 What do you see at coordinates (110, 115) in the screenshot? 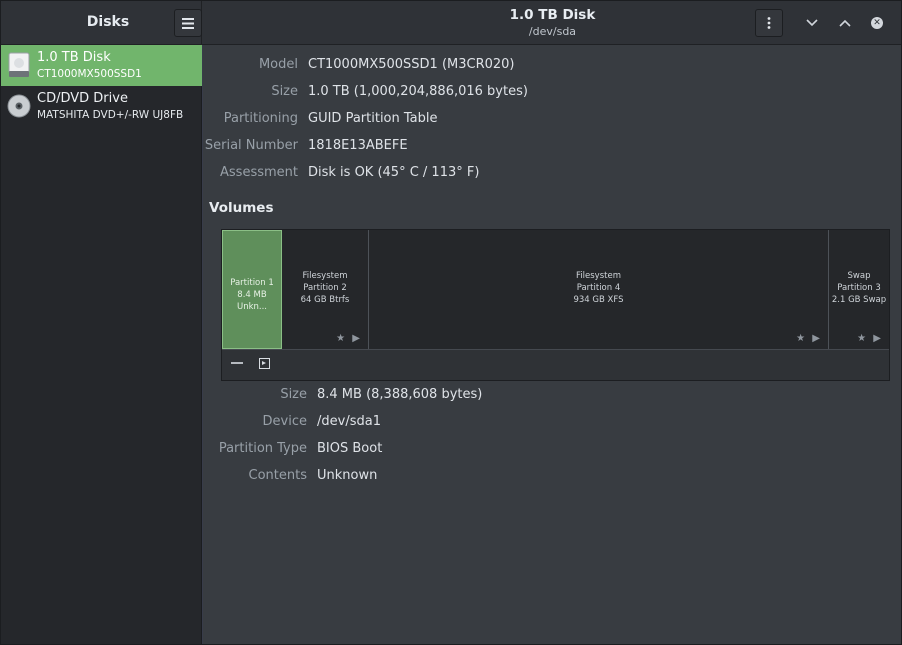
I see `drive-model: MATSHITA DVD+/-RW UJ8FB` at bounding box center [110, 115].